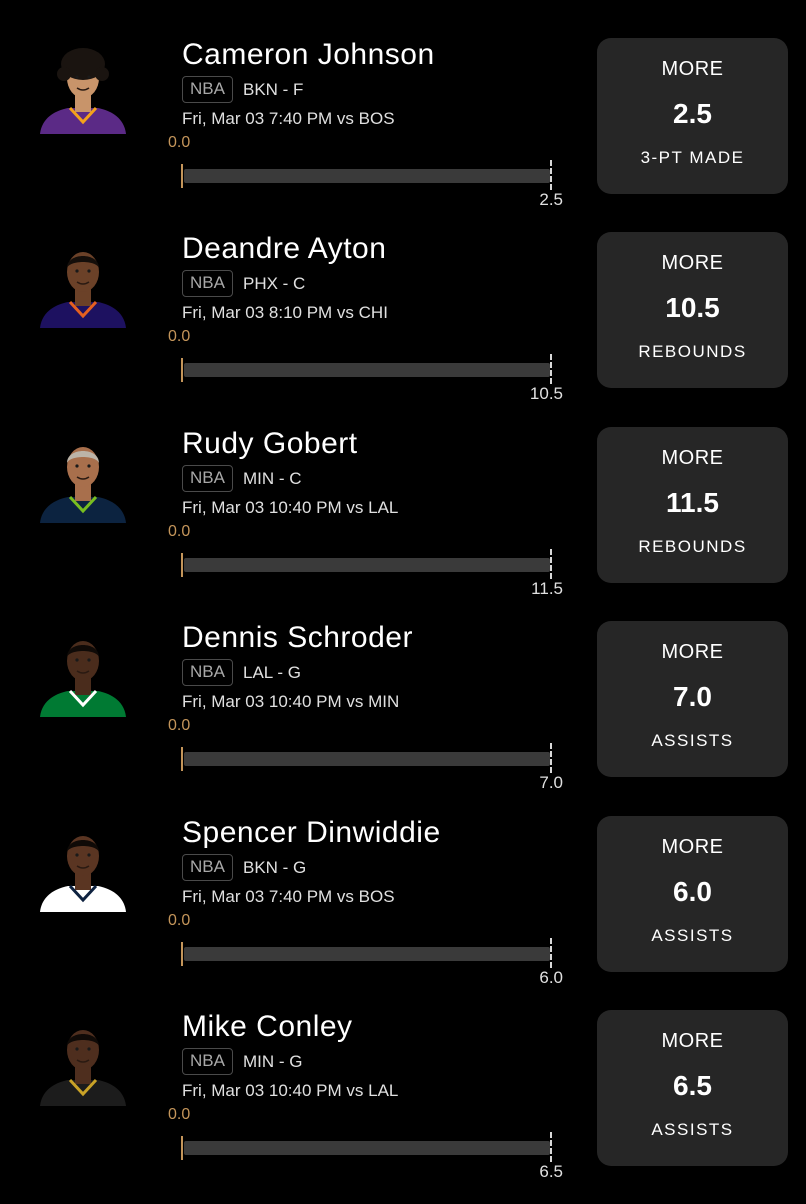  I want to click on pick-line-value: 2.5, so click(692, 113).